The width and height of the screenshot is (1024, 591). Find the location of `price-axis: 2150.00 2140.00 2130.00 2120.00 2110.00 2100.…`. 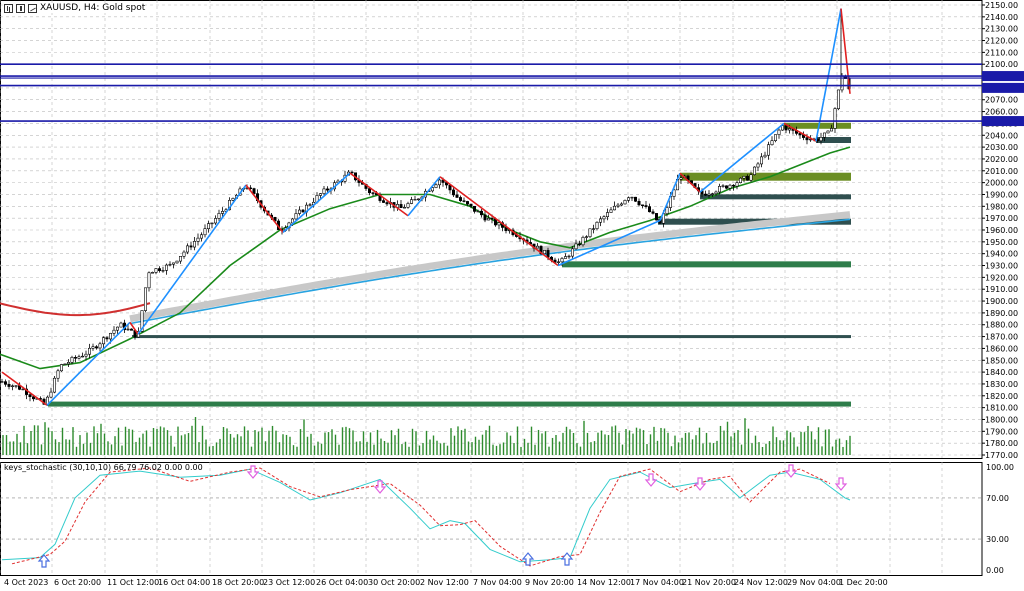

price-axis: 2150.00 2140.00 2130.00 2120.00 2110.00 2100.… is located at coordinates (1003, 230).